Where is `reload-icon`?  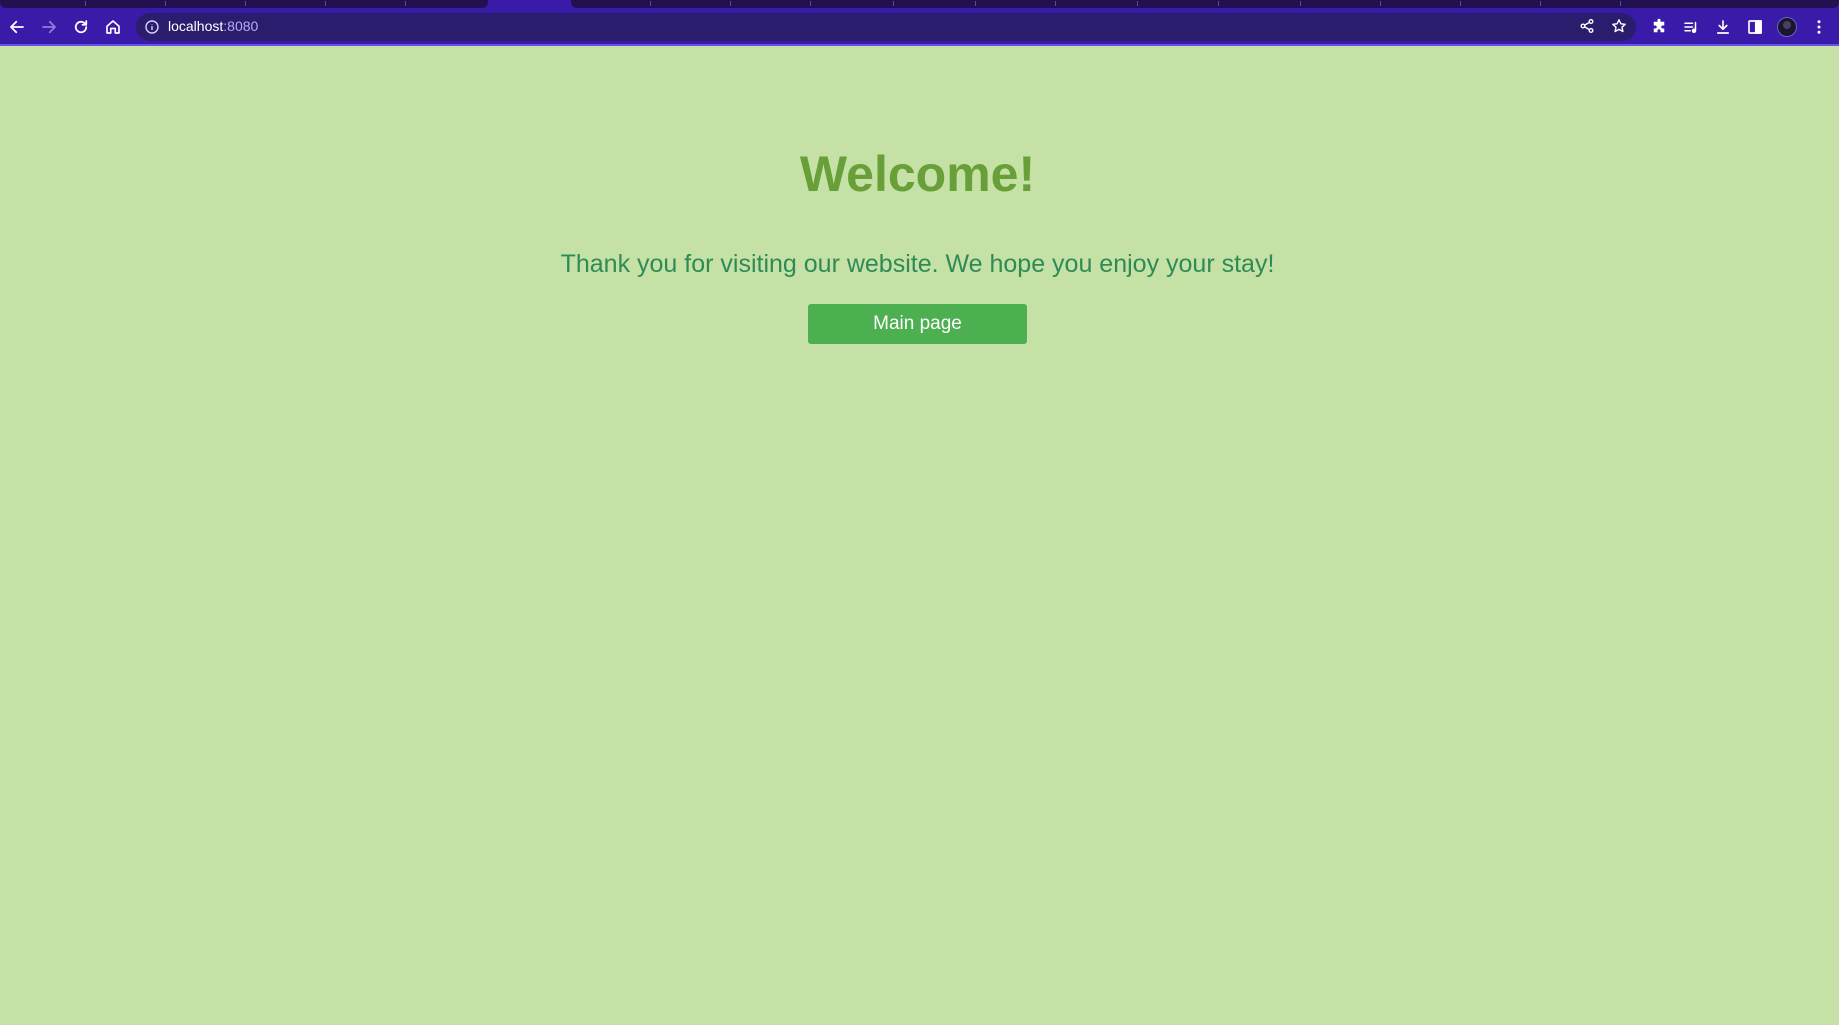
reload-icon is located at coordinates (81, 27).